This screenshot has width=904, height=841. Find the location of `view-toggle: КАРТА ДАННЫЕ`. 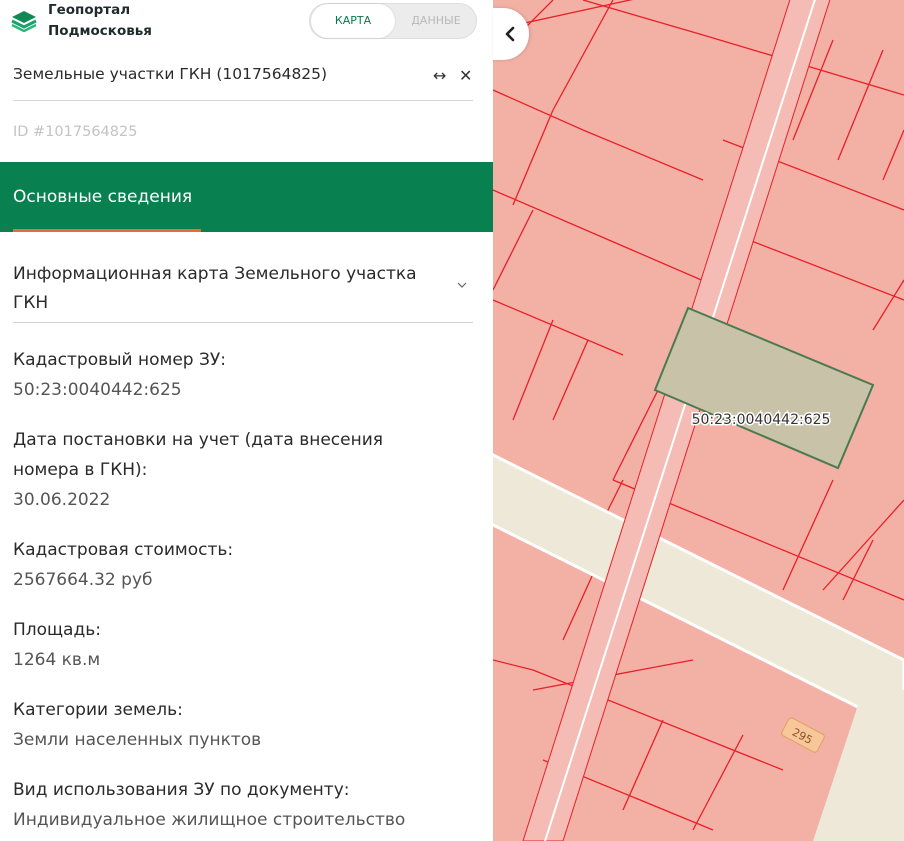

view-toggle: КАРТА ДАННЫЕ is located at coordinates (393, 21).